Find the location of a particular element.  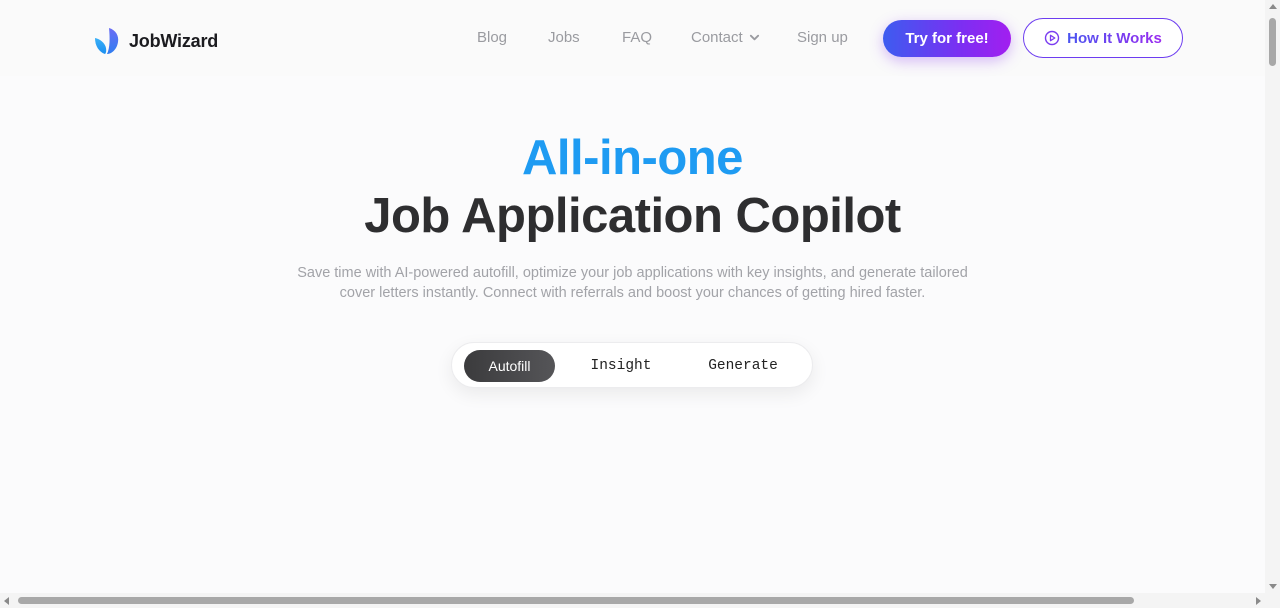

scroll-up-arrow-icon is located at coordinates (1273, 6).